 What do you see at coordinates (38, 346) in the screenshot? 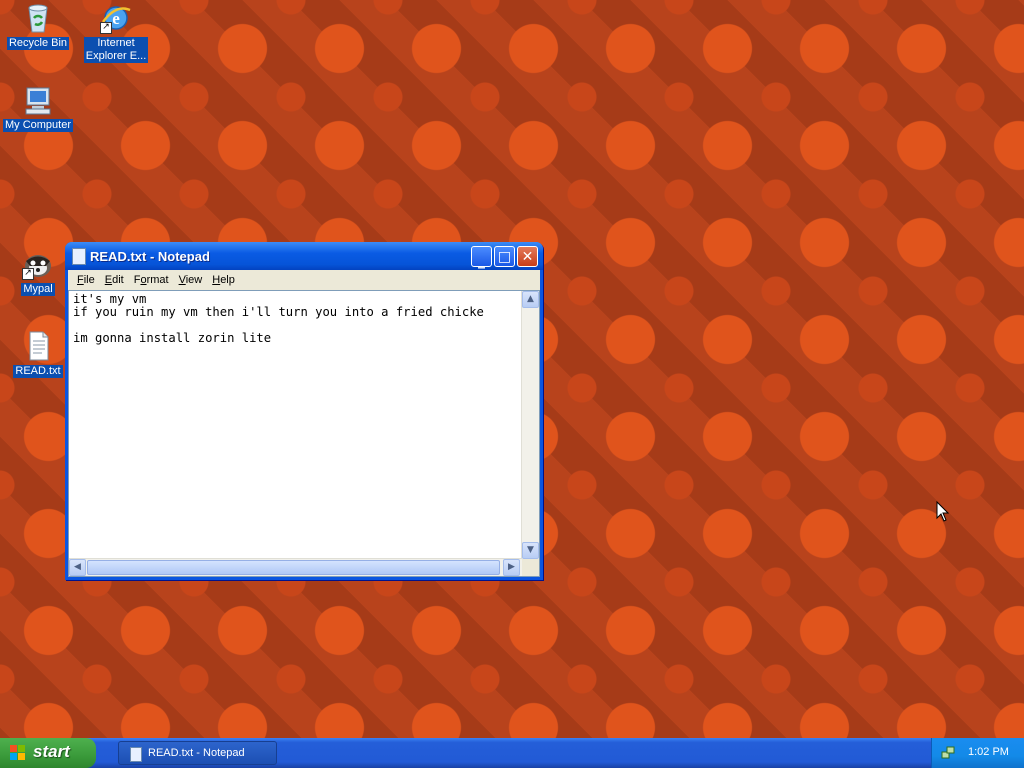
I see `text-file-icon` at bounding box center [38, 346].